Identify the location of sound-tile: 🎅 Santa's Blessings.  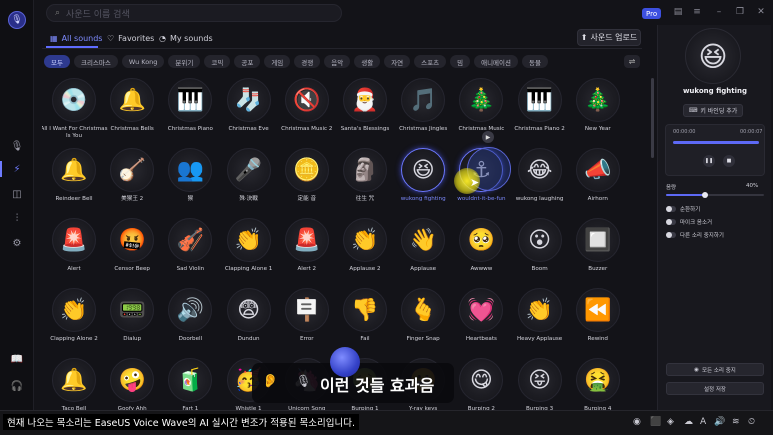
(365, 113).